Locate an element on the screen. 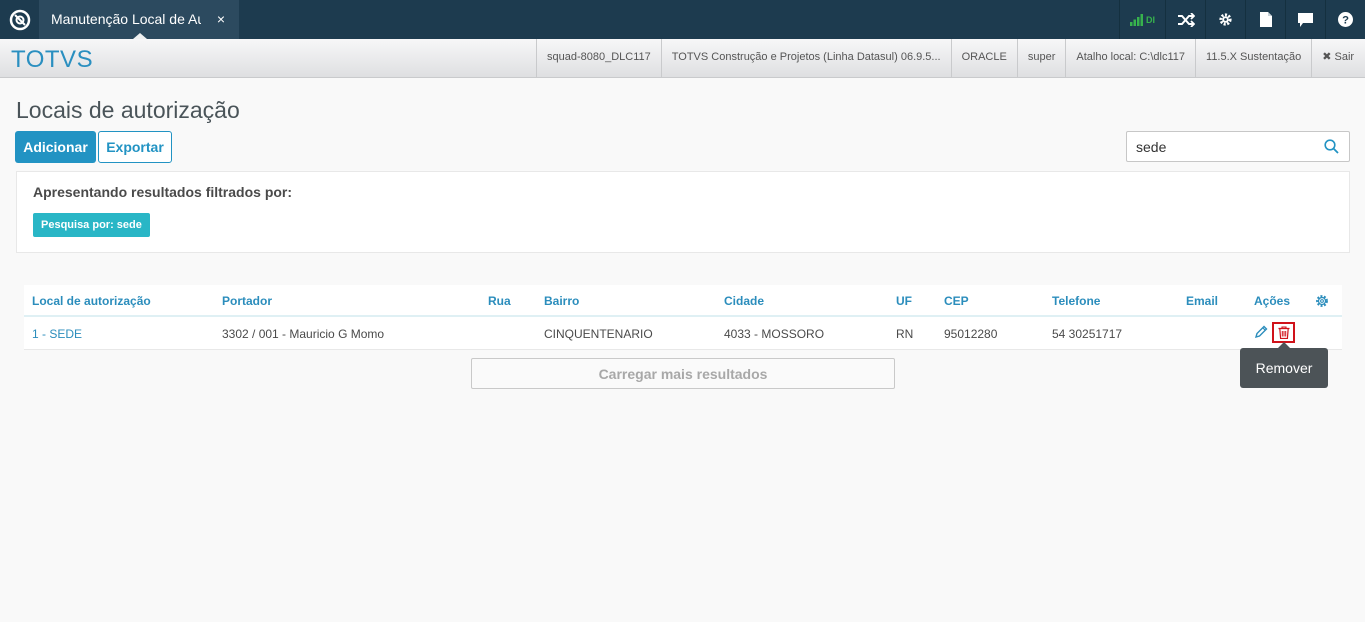 This screenshot has height=622, width=1365. cell-bairro: CINQUENTENARIO is located at coordinates (598, 334).